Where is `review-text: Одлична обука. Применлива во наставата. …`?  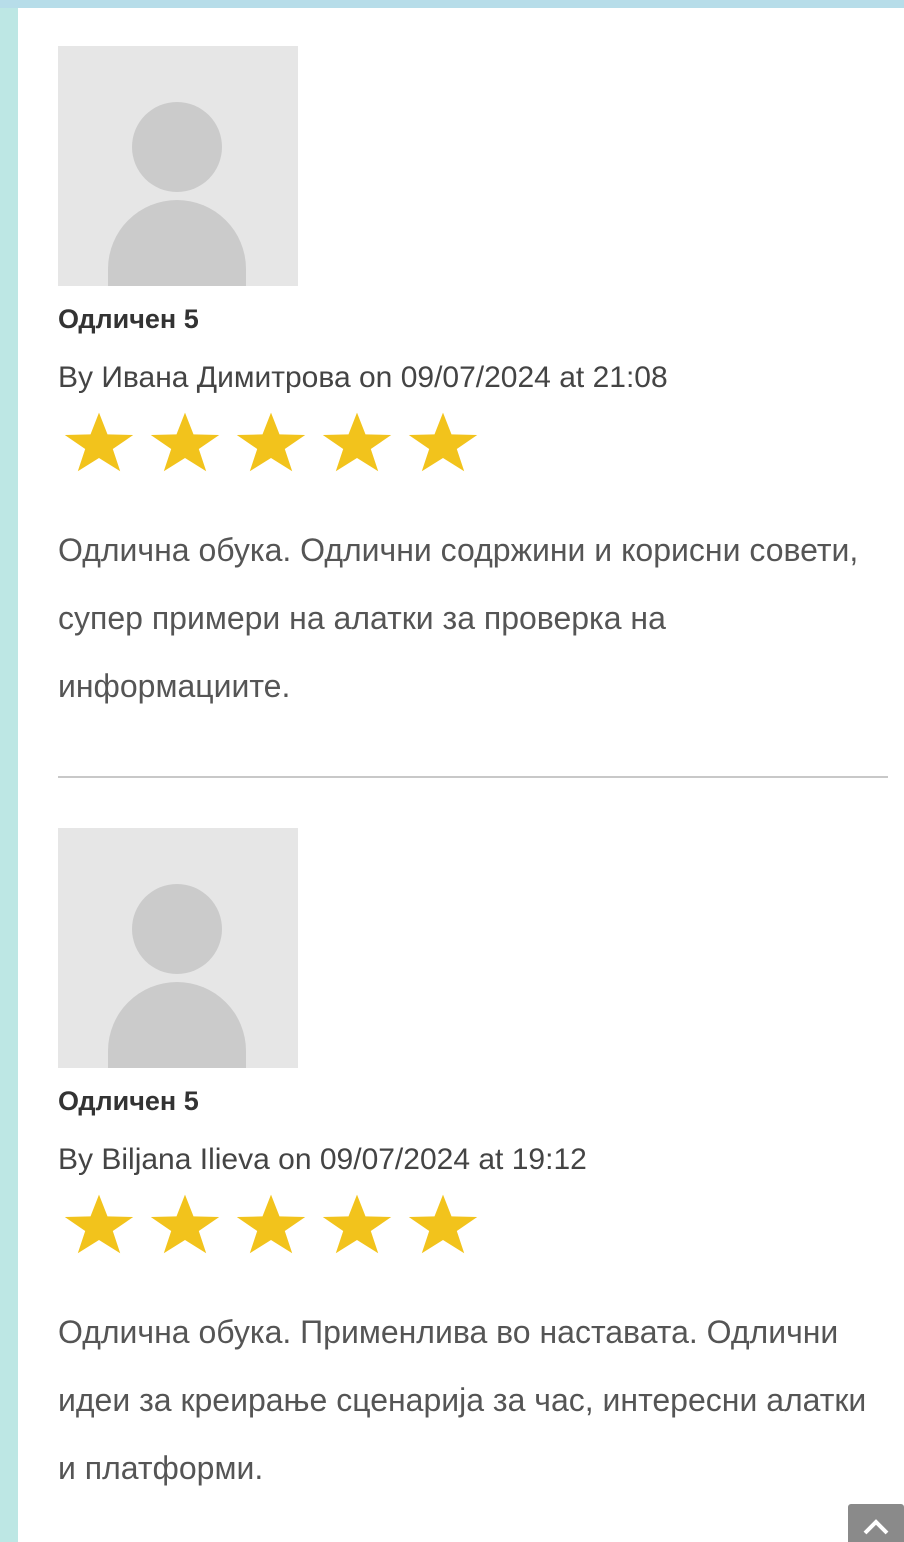
review-text: Одлична обука. Применлива во наставата. … is located at coordinates (462, 1400).